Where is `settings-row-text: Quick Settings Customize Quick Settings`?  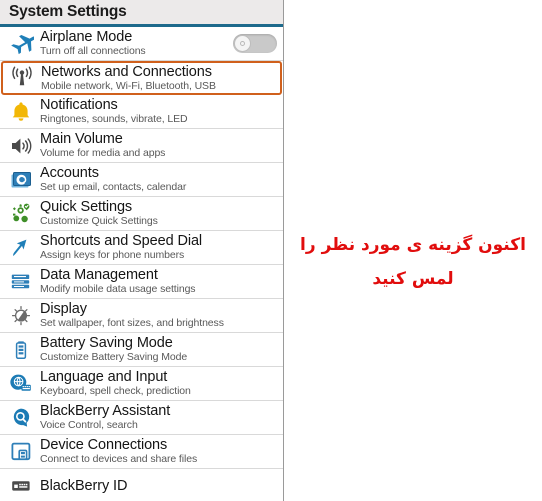 settings-row-text: Quick Settings Customize Quick Settings is located at coordinates (160, 213).